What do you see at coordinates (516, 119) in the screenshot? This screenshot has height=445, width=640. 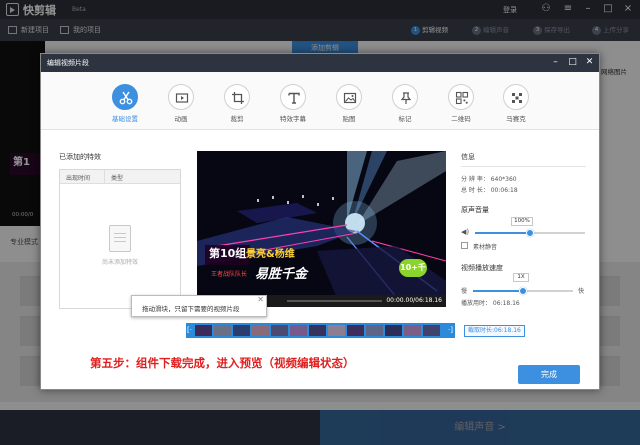 I see `tab-label: 马赛克` at bounding box center [516, 119].